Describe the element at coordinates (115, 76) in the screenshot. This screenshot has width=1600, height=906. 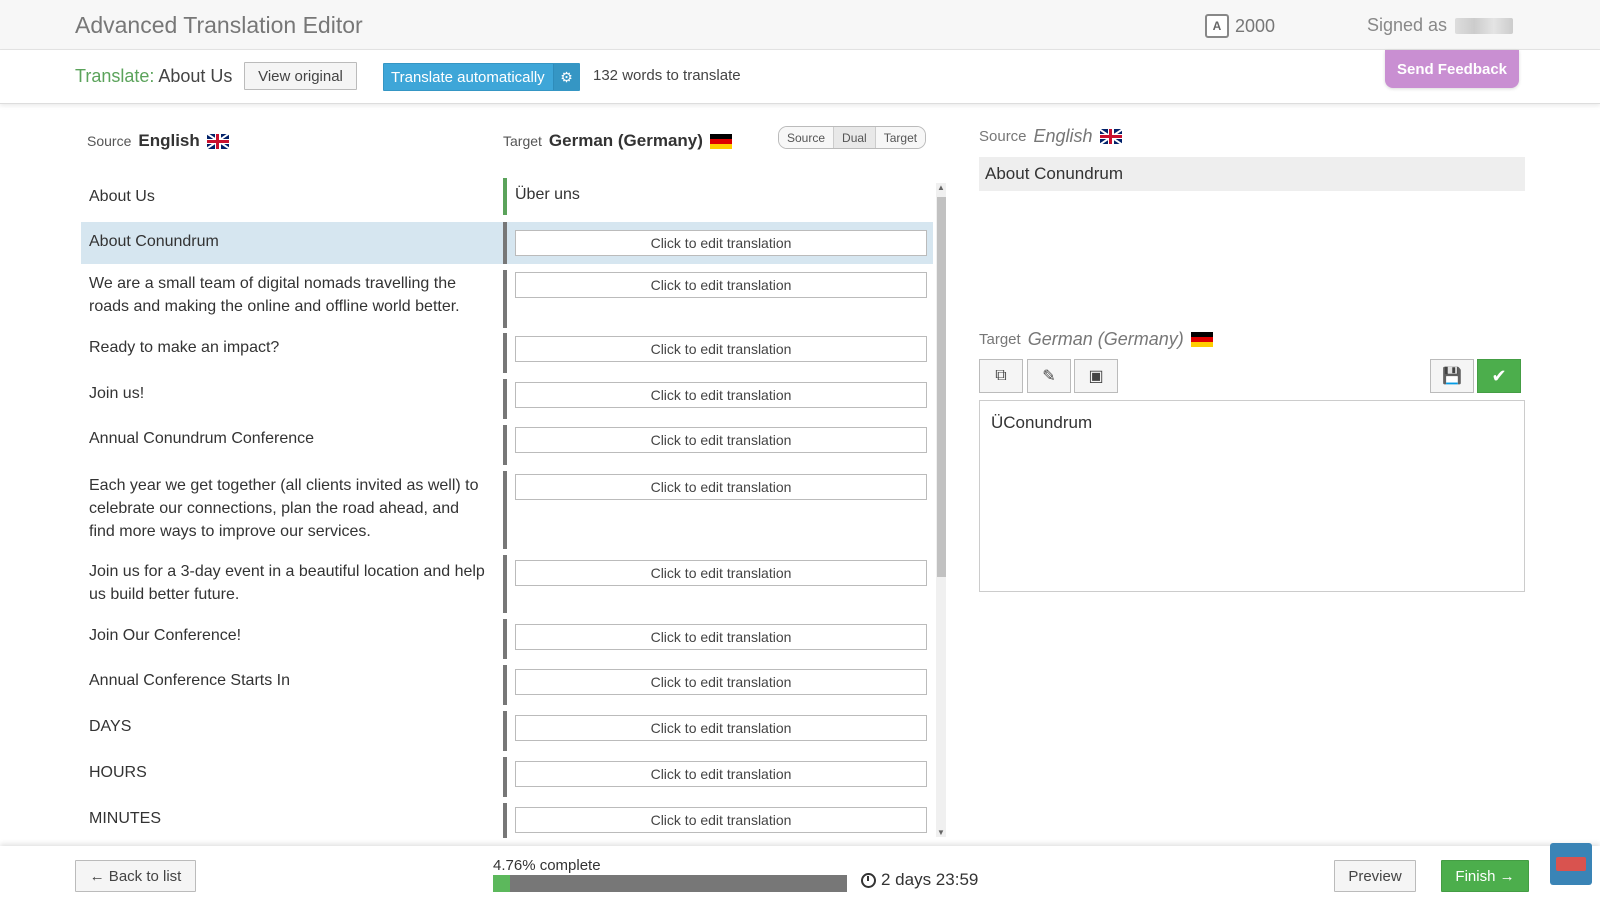
I see `translate-prefix: Translate:` at that location.